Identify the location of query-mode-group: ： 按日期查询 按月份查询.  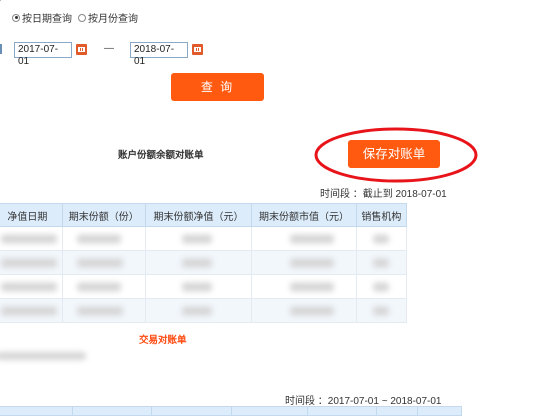
(69, 17).